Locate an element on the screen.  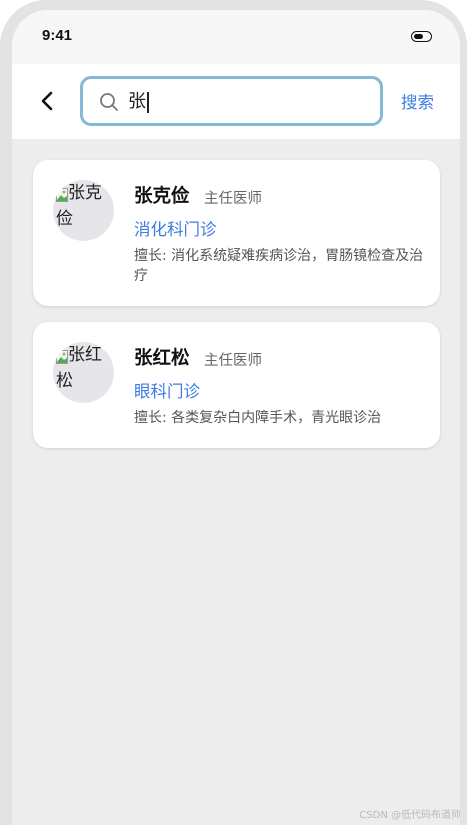
search-icon is located at coordinates (109, 102).